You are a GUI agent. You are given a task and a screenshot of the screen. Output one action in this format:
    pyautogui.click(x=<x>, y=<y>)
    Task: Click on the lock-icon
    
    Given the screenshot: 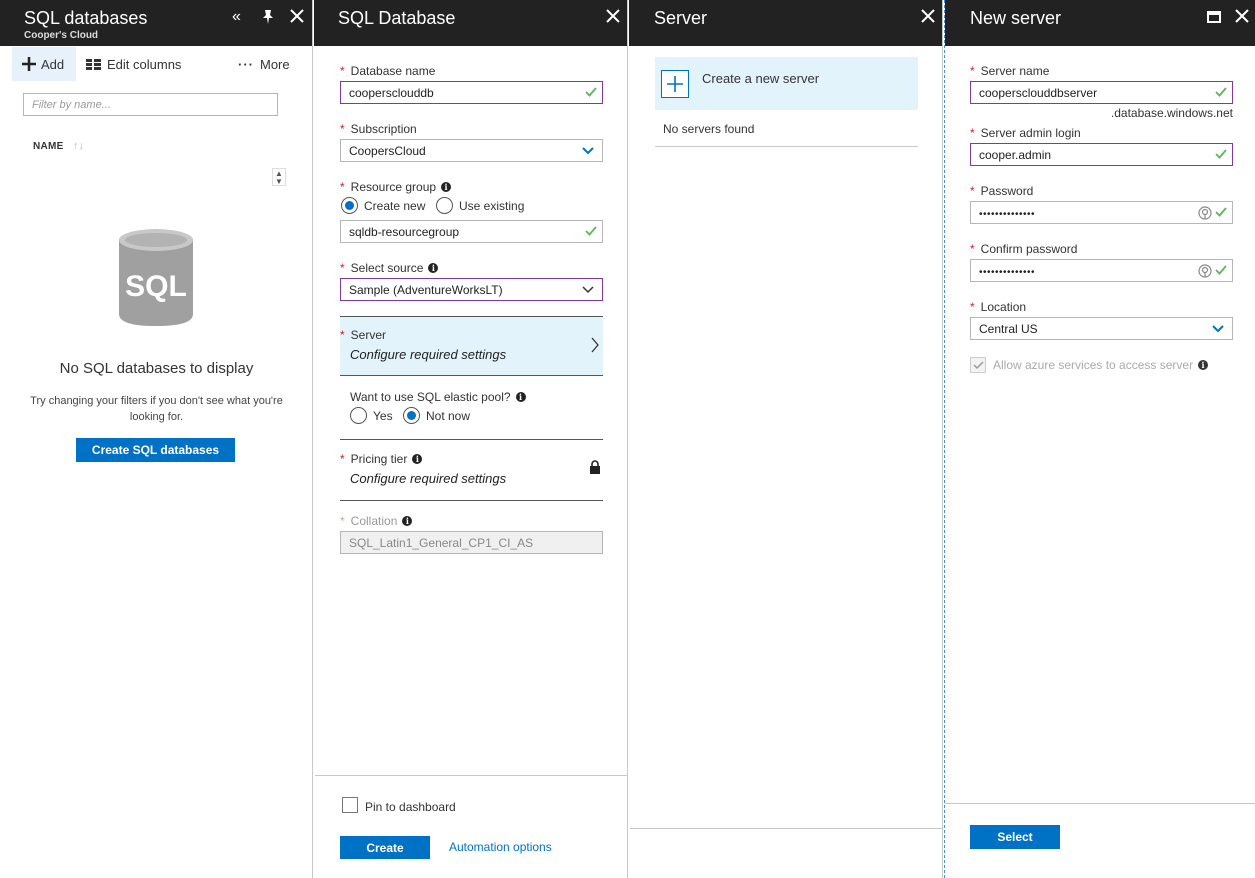 What is the action you would take?
    pyautogui.click(x=595, y=467)
    